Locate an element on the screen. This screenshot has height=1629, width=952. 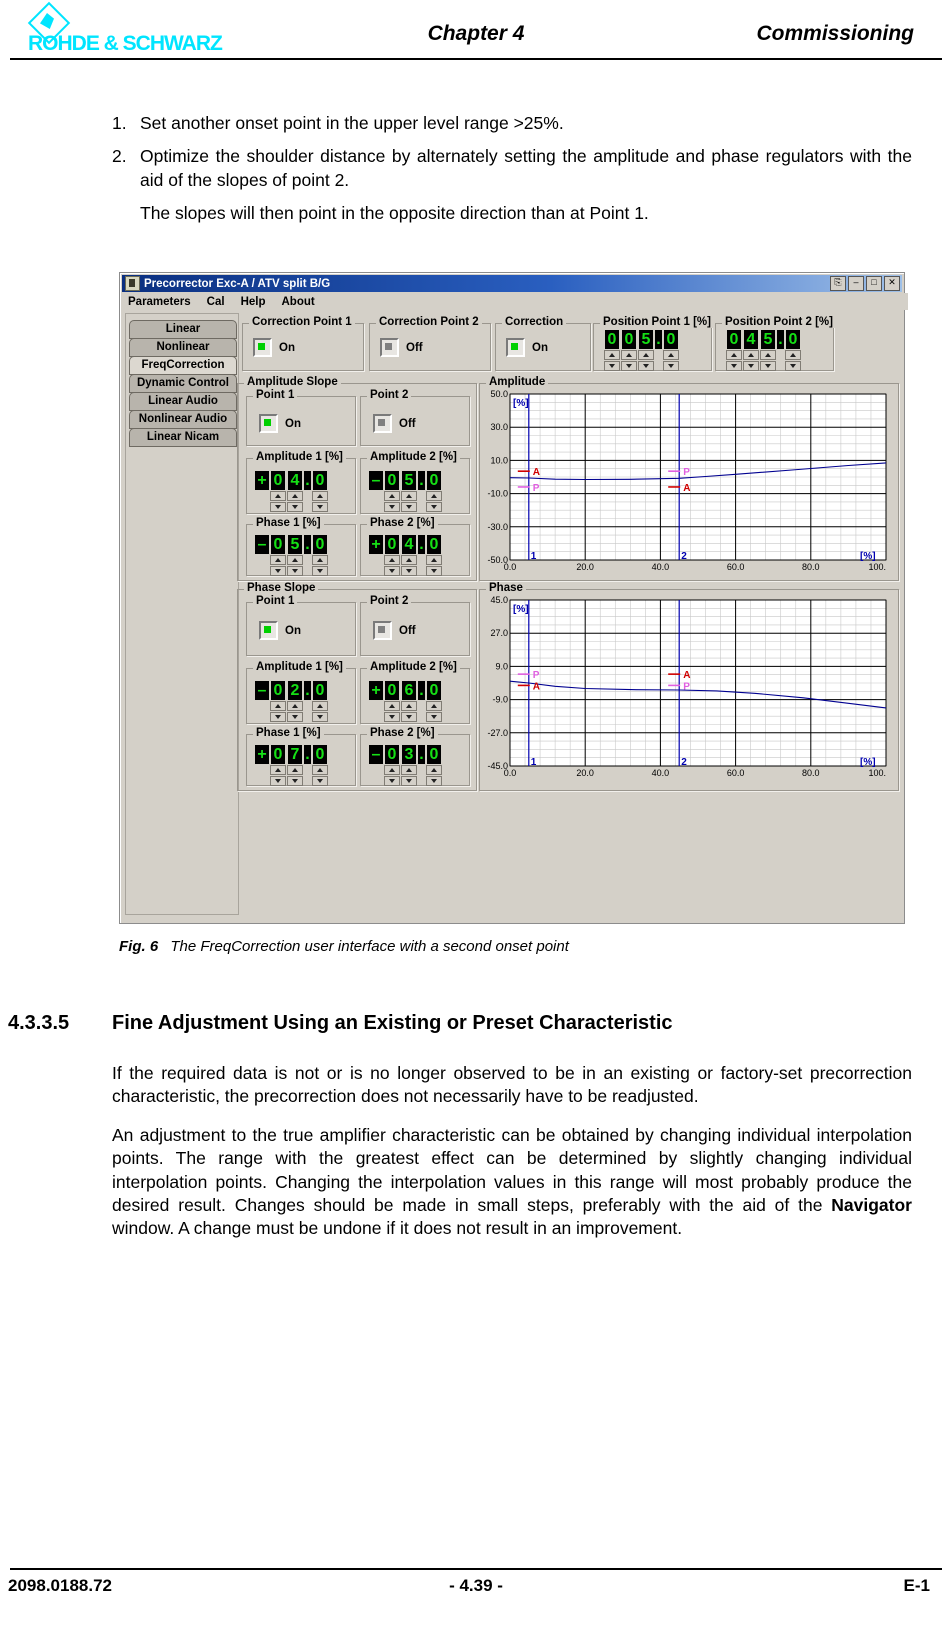
amp-phase1-value: – 0 5 . 0 is located at coordinates (292, 555).